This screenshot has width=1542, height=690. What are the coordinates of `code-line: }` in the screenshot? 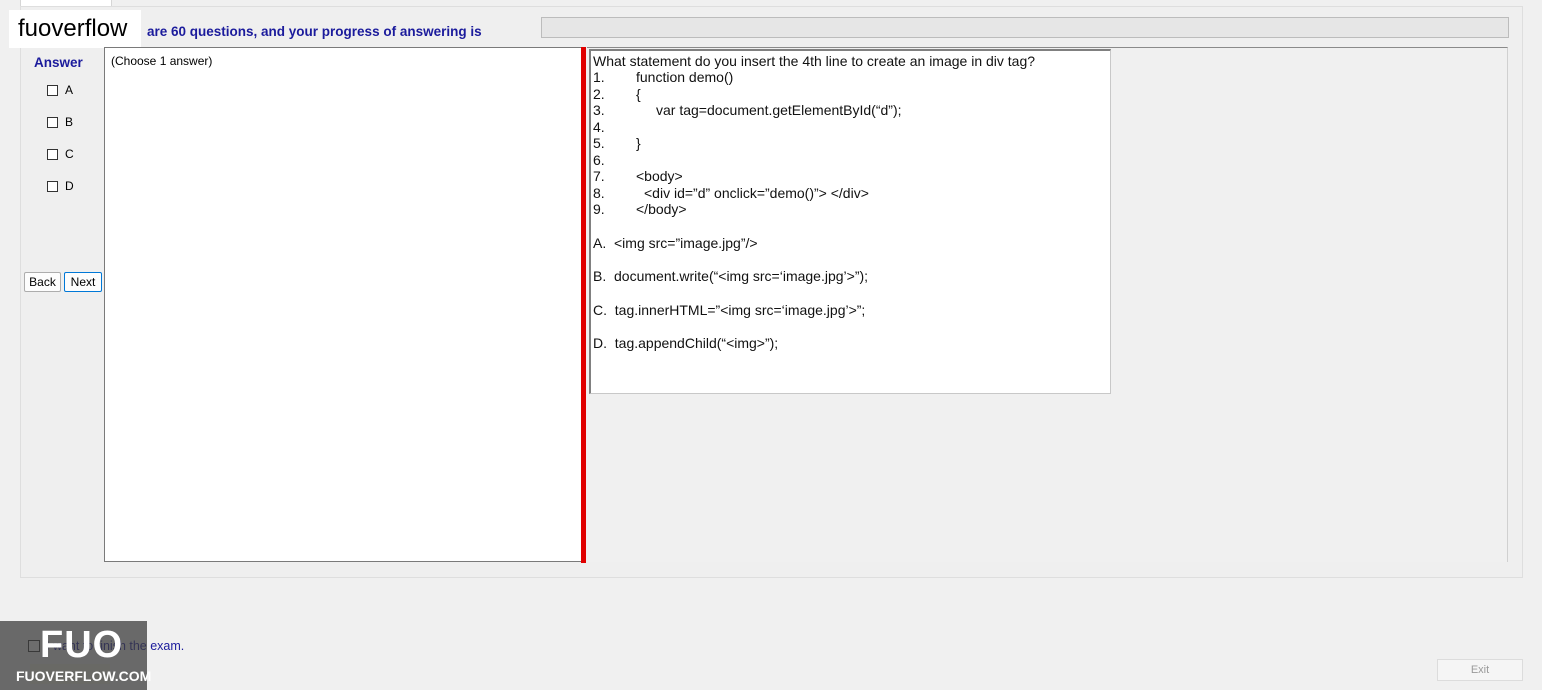 It's located at (638, 143).